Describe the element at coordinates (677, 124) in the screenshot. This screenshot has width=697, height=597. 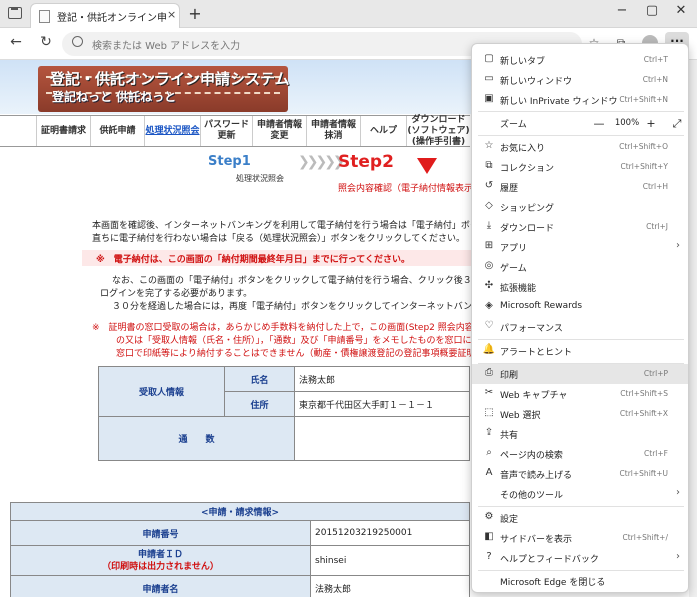
I see `fullscreen-icon: ⤢` at that location.